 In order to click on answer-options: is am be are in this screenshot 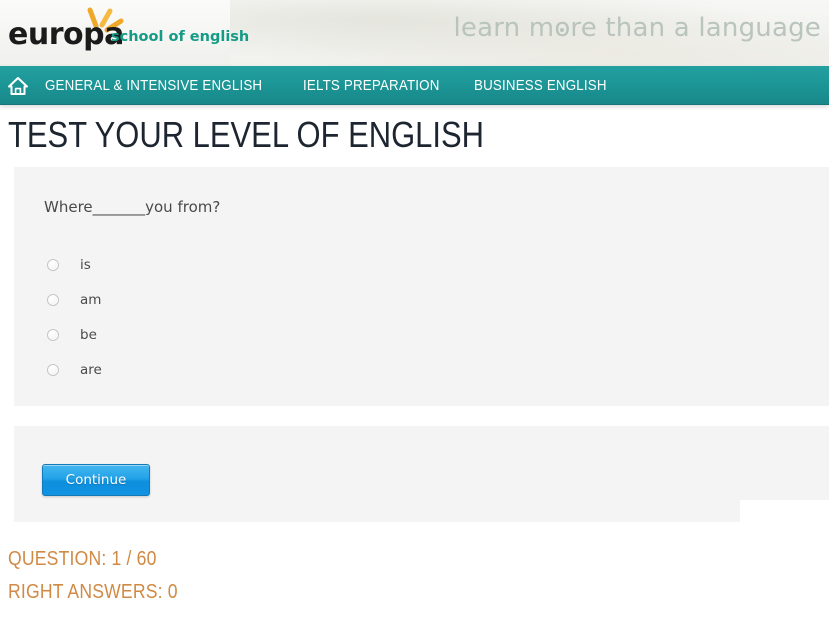, I will do `click(74, 317)`.